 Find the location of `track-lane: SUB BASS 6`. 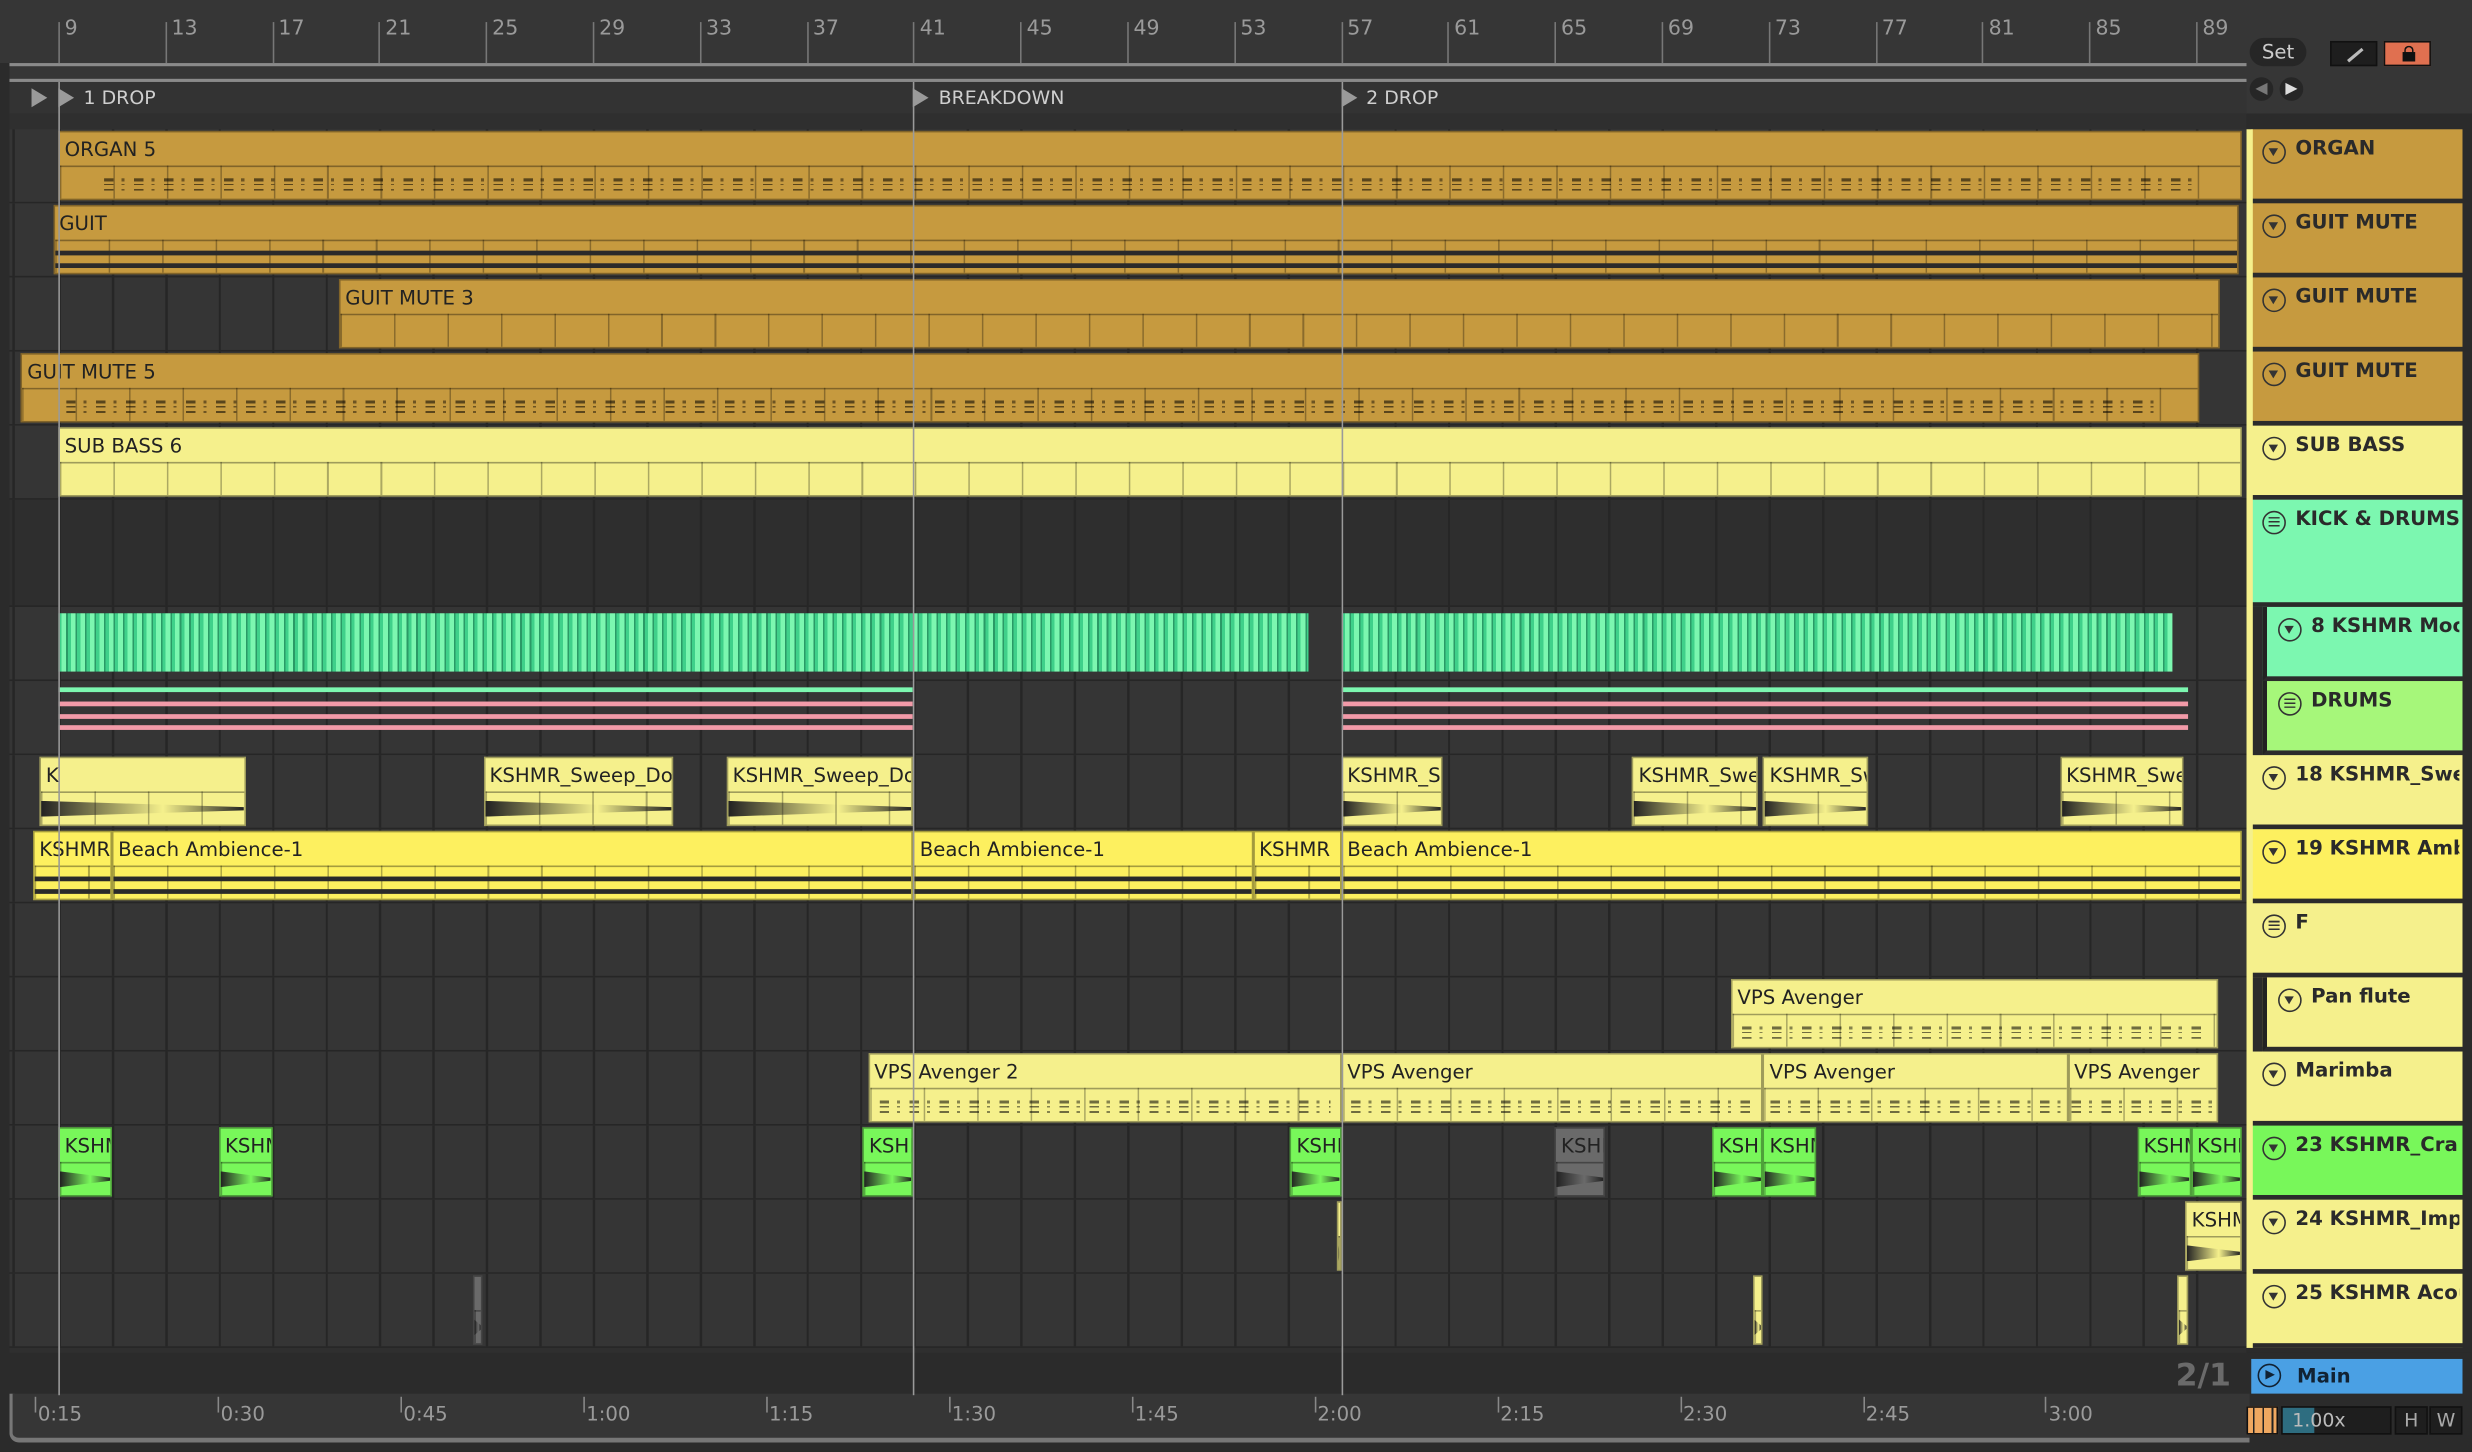

track-lane: SUB BASS 6 is located at coordinates (1128, 462).